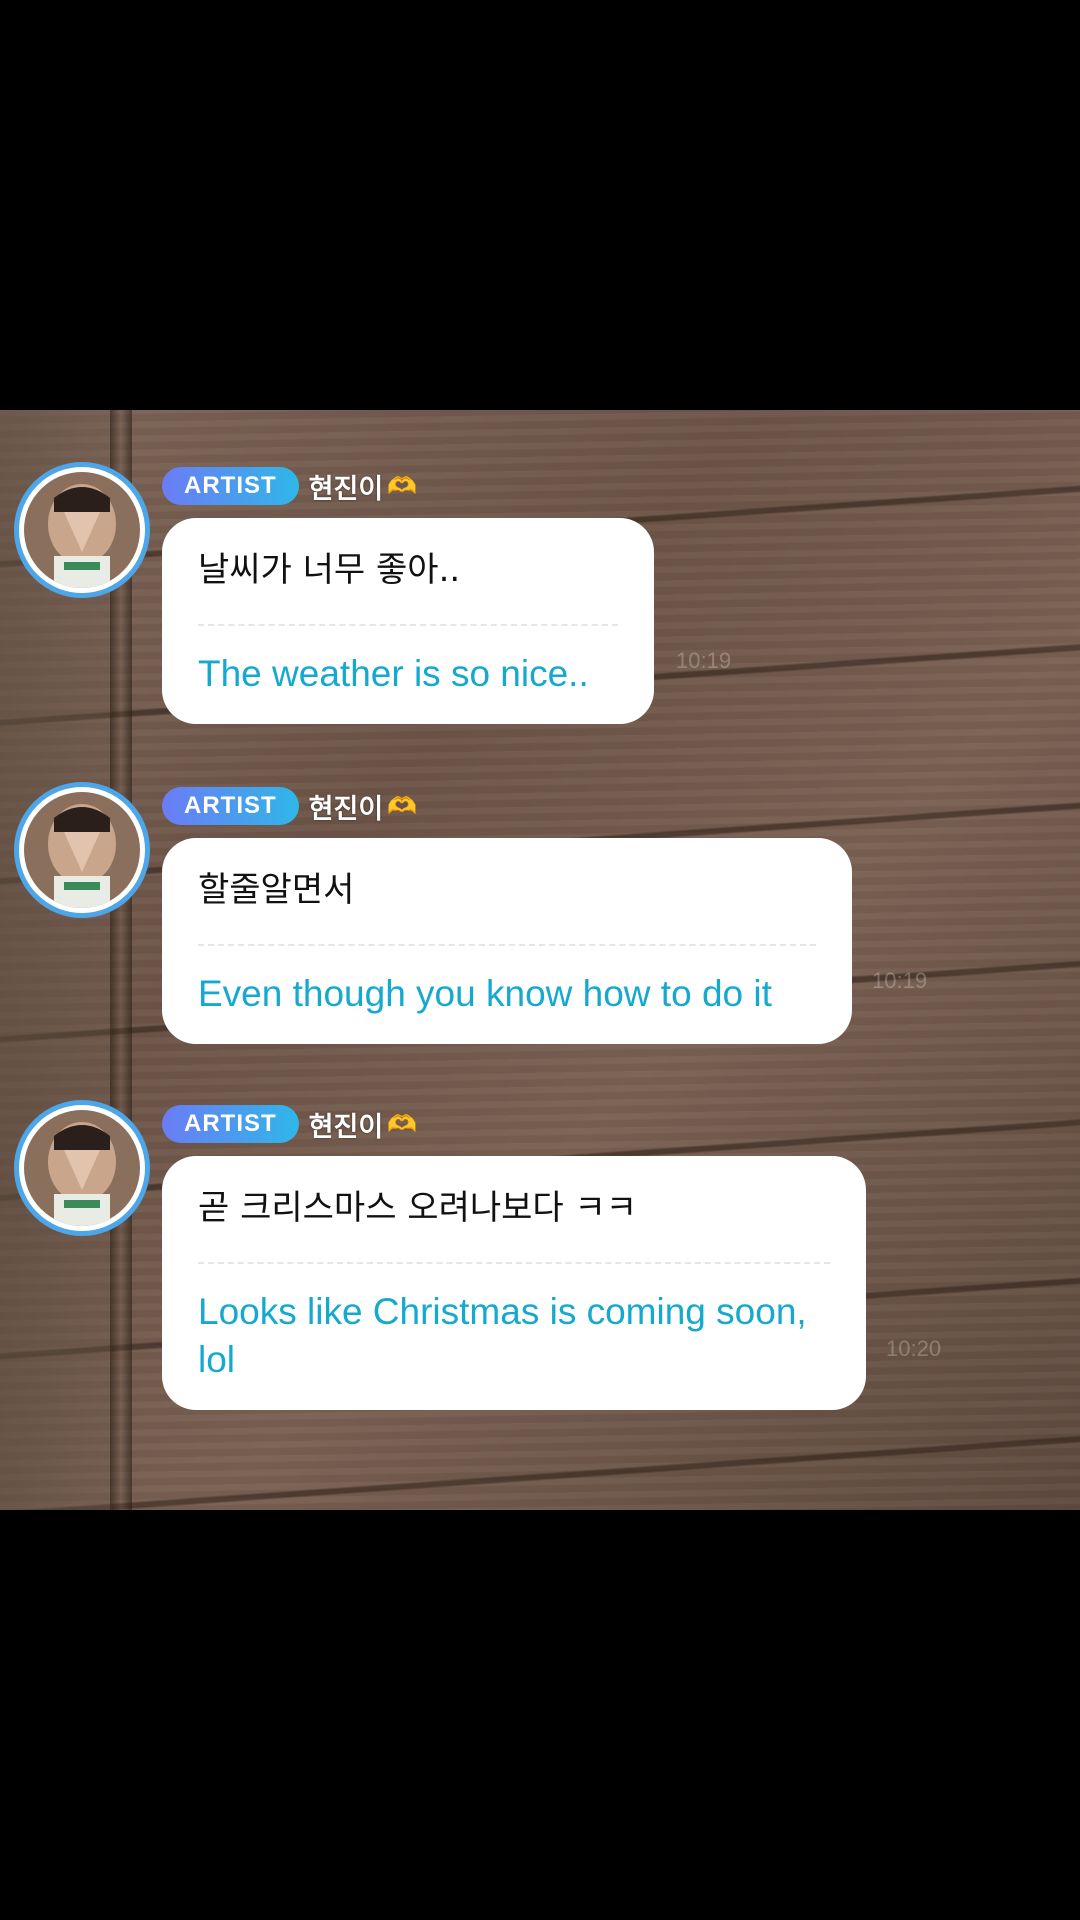 The image size is (1080, 1920). What do you see at coordinates (507, 892) in the screenshot?
I see `original-text: 할줄알면서` at bounding box center [507, 892].